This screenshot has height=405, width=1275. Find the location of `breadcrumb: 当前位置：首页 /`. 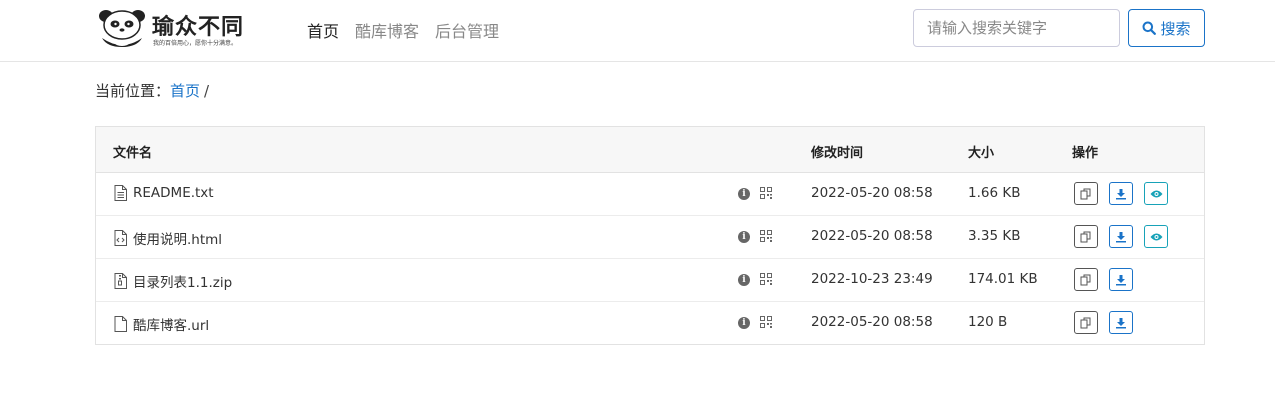

breadcrumb: 当前位置：首页 / is located at coordinates (152, 90).